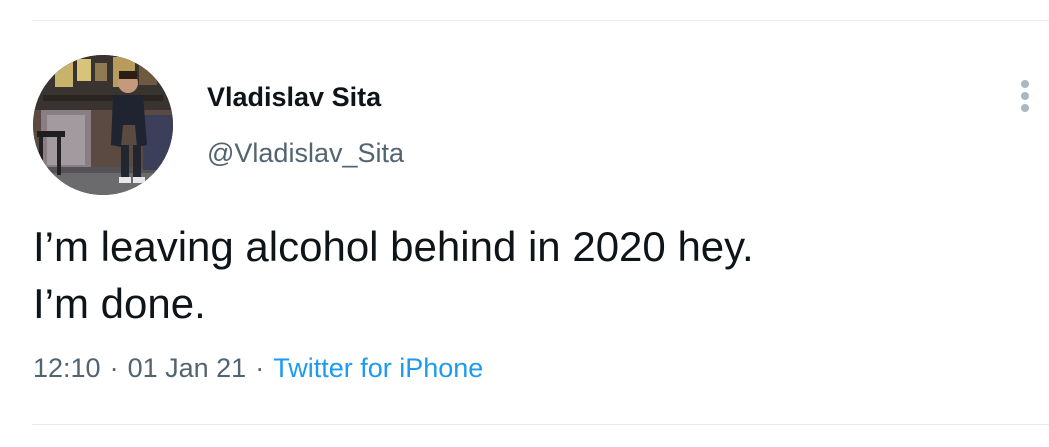 This screenshot has height=447, width=1049. I want to click on tweet-meta: 12:10 · 01 Jan 21 · Twitter for iPhone, so click(258, 368).